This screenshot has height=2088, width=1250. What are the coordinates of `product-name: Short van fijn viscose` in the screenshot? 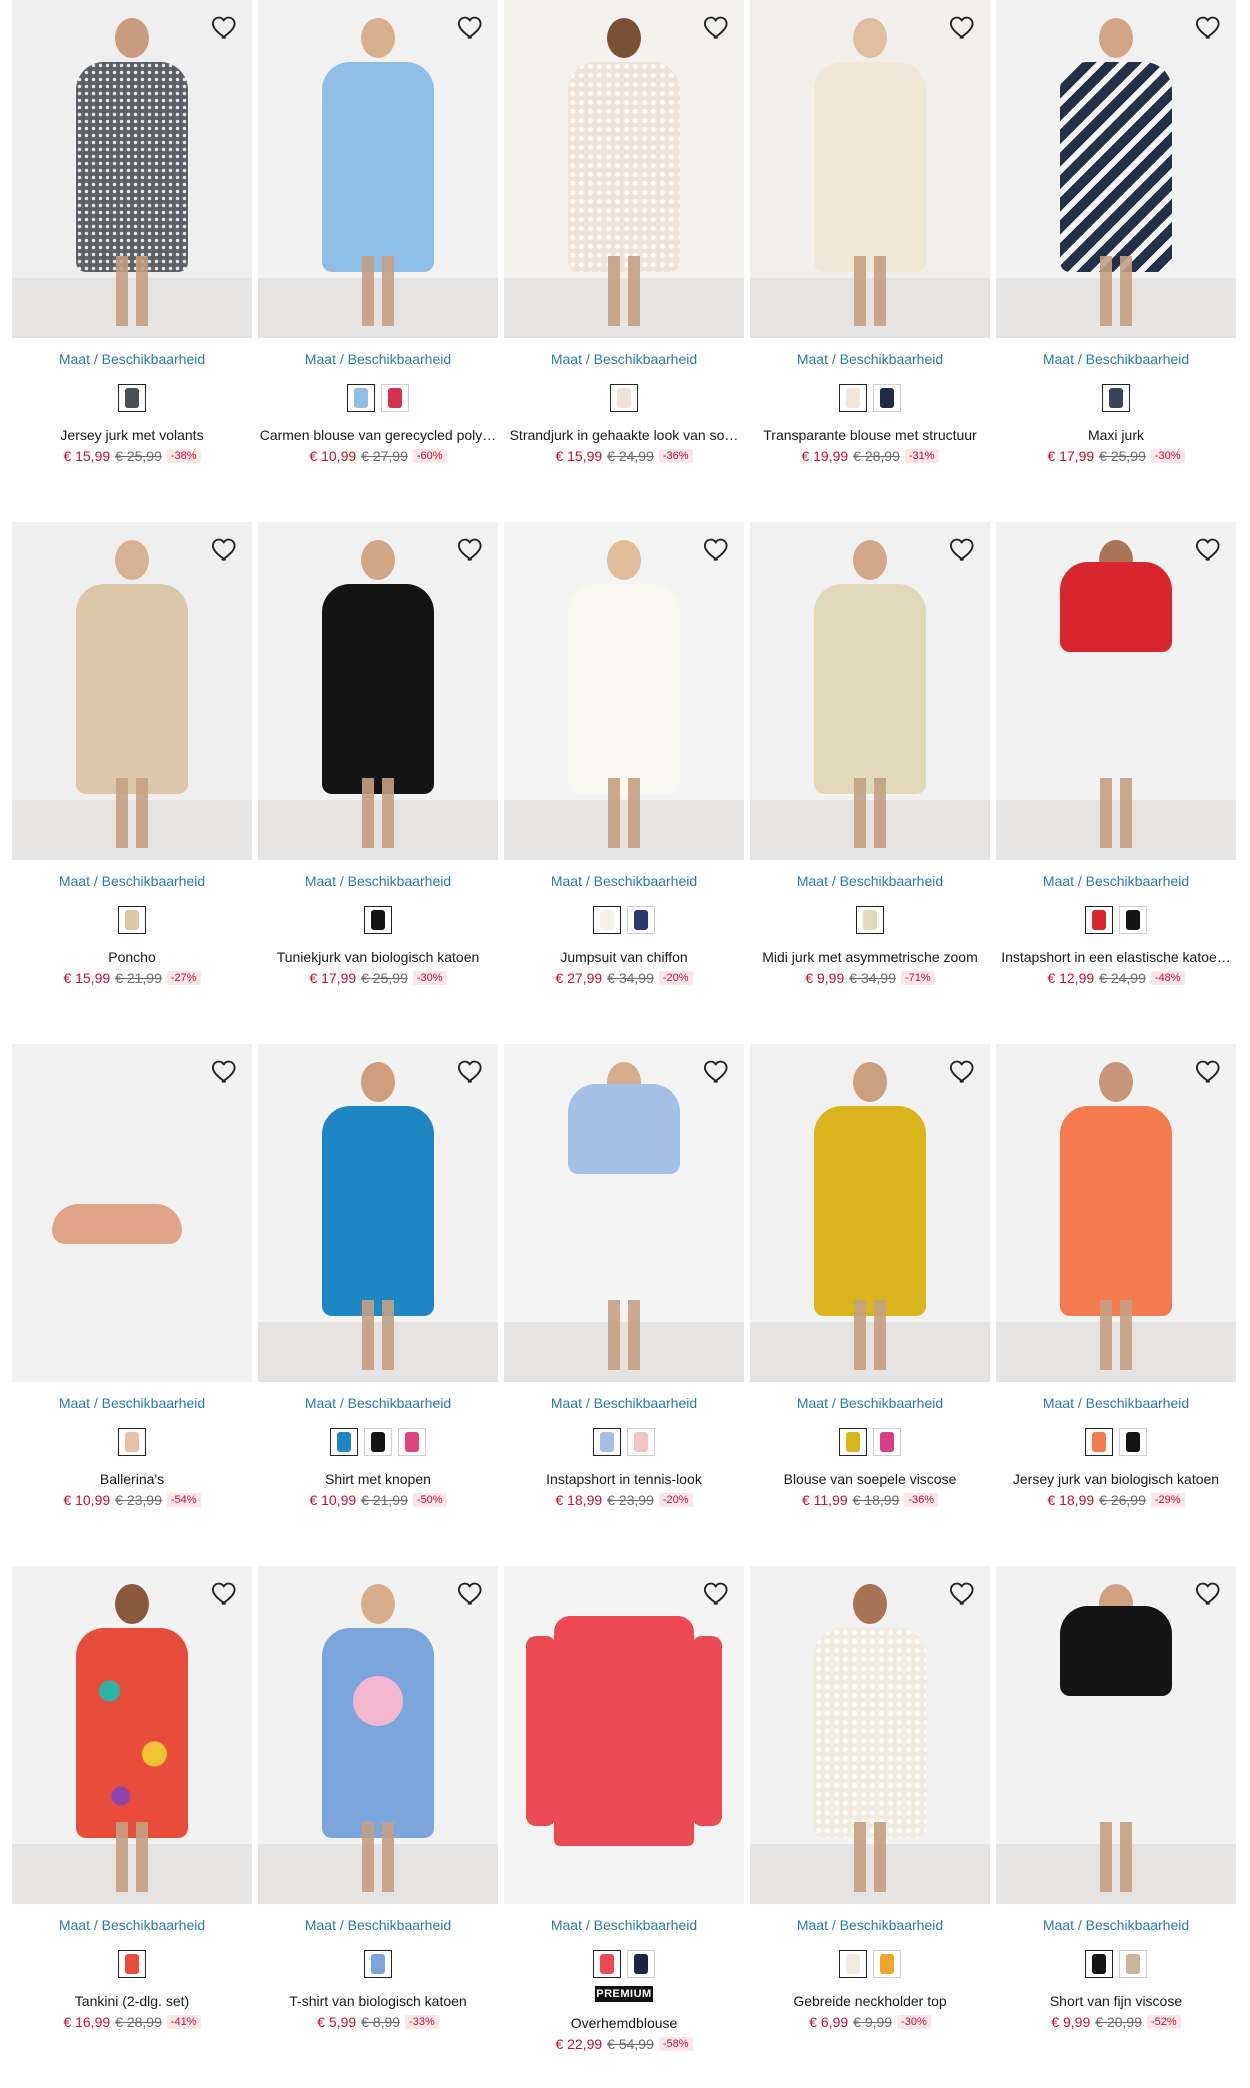 It's located at (1116, 2001).